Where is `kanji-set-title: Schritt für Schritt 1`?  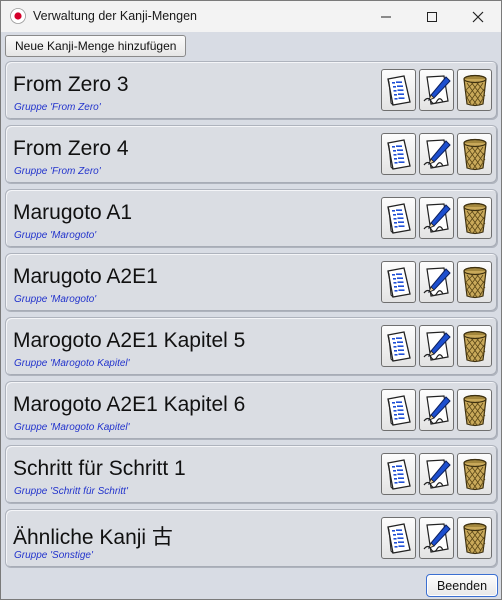 kanji-set-title: Schritt für Schritt 1 is located at coordinates (99, 468).